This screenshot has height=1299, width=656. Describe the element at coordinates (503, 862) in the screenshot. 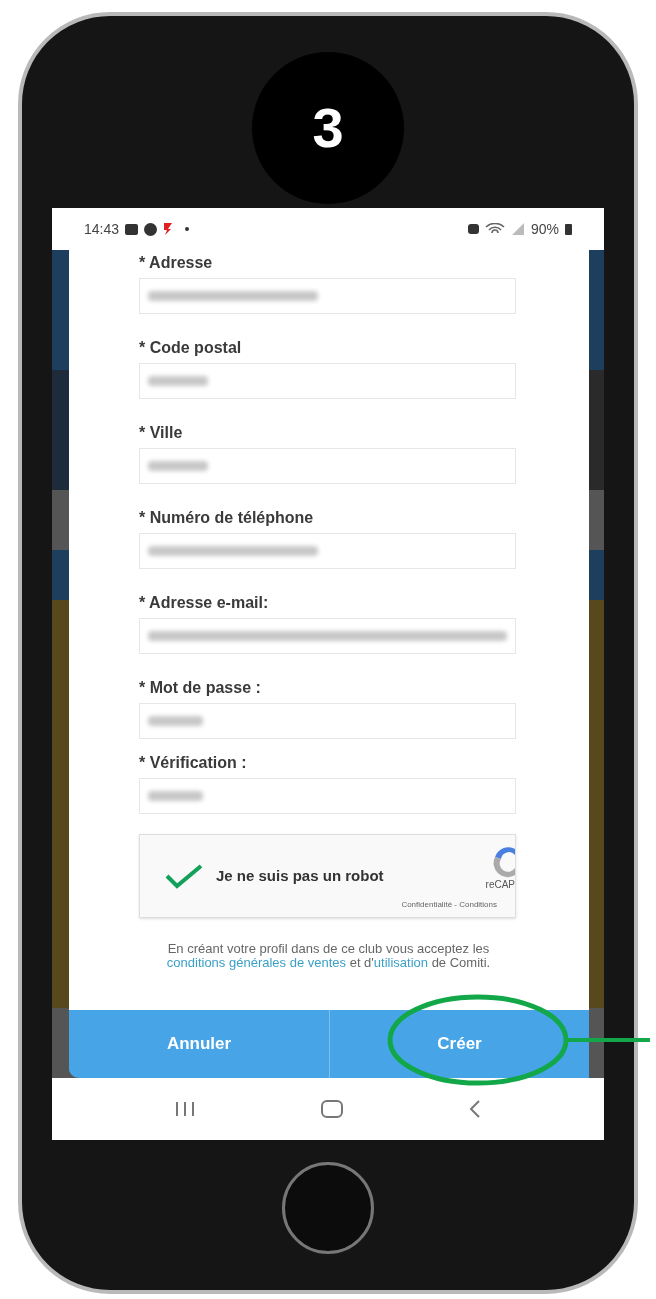

I see `recaptcha-logo-icon` at that location.